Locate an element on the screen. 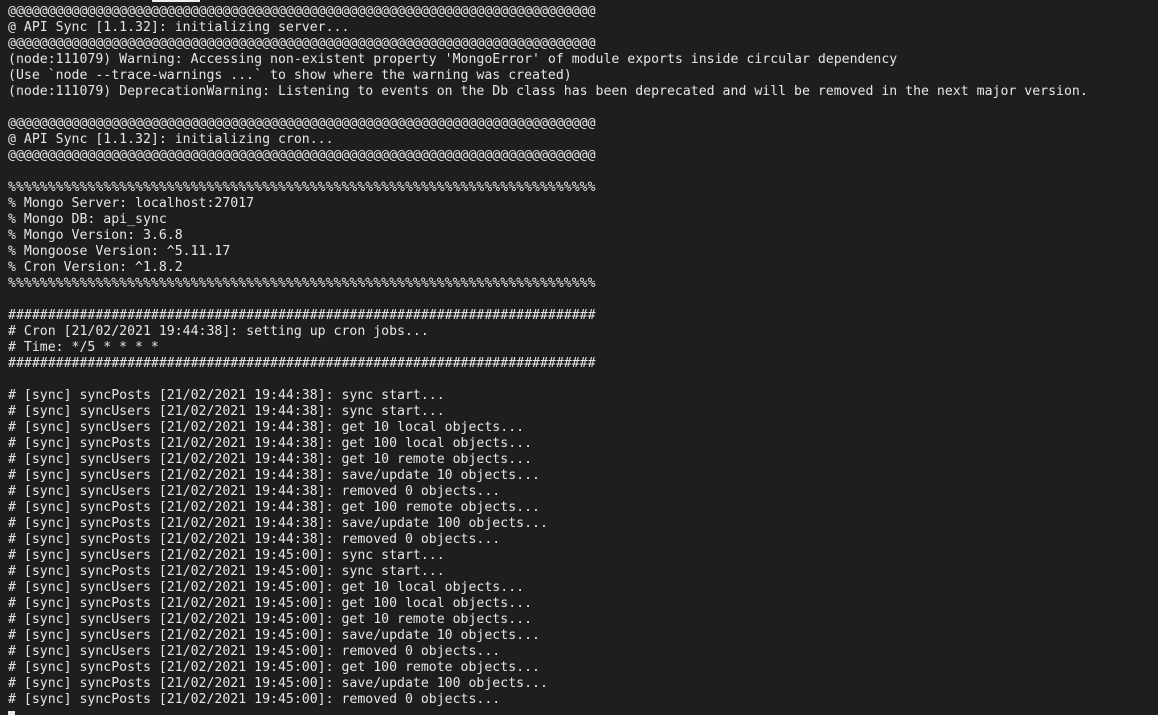  selection-highlight is located at coordinates (176, 1).